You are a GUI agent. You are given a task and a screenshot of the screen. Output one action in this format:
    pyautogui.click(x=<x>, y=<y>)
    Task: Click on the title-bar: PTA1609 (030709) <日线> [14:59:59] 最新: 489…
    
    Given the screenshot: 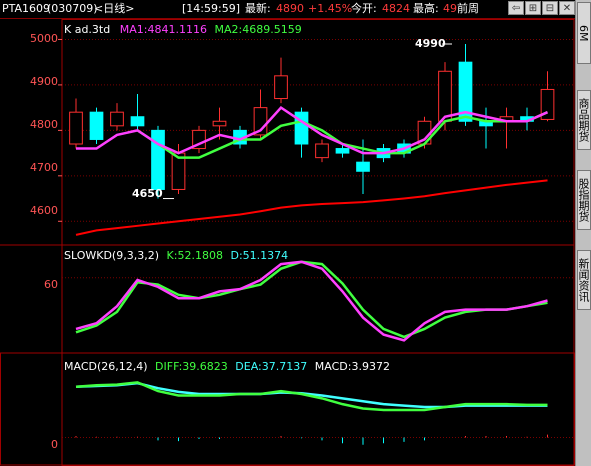 What is the action you would take?
    pyautogui.click(x=287, y=9)
    